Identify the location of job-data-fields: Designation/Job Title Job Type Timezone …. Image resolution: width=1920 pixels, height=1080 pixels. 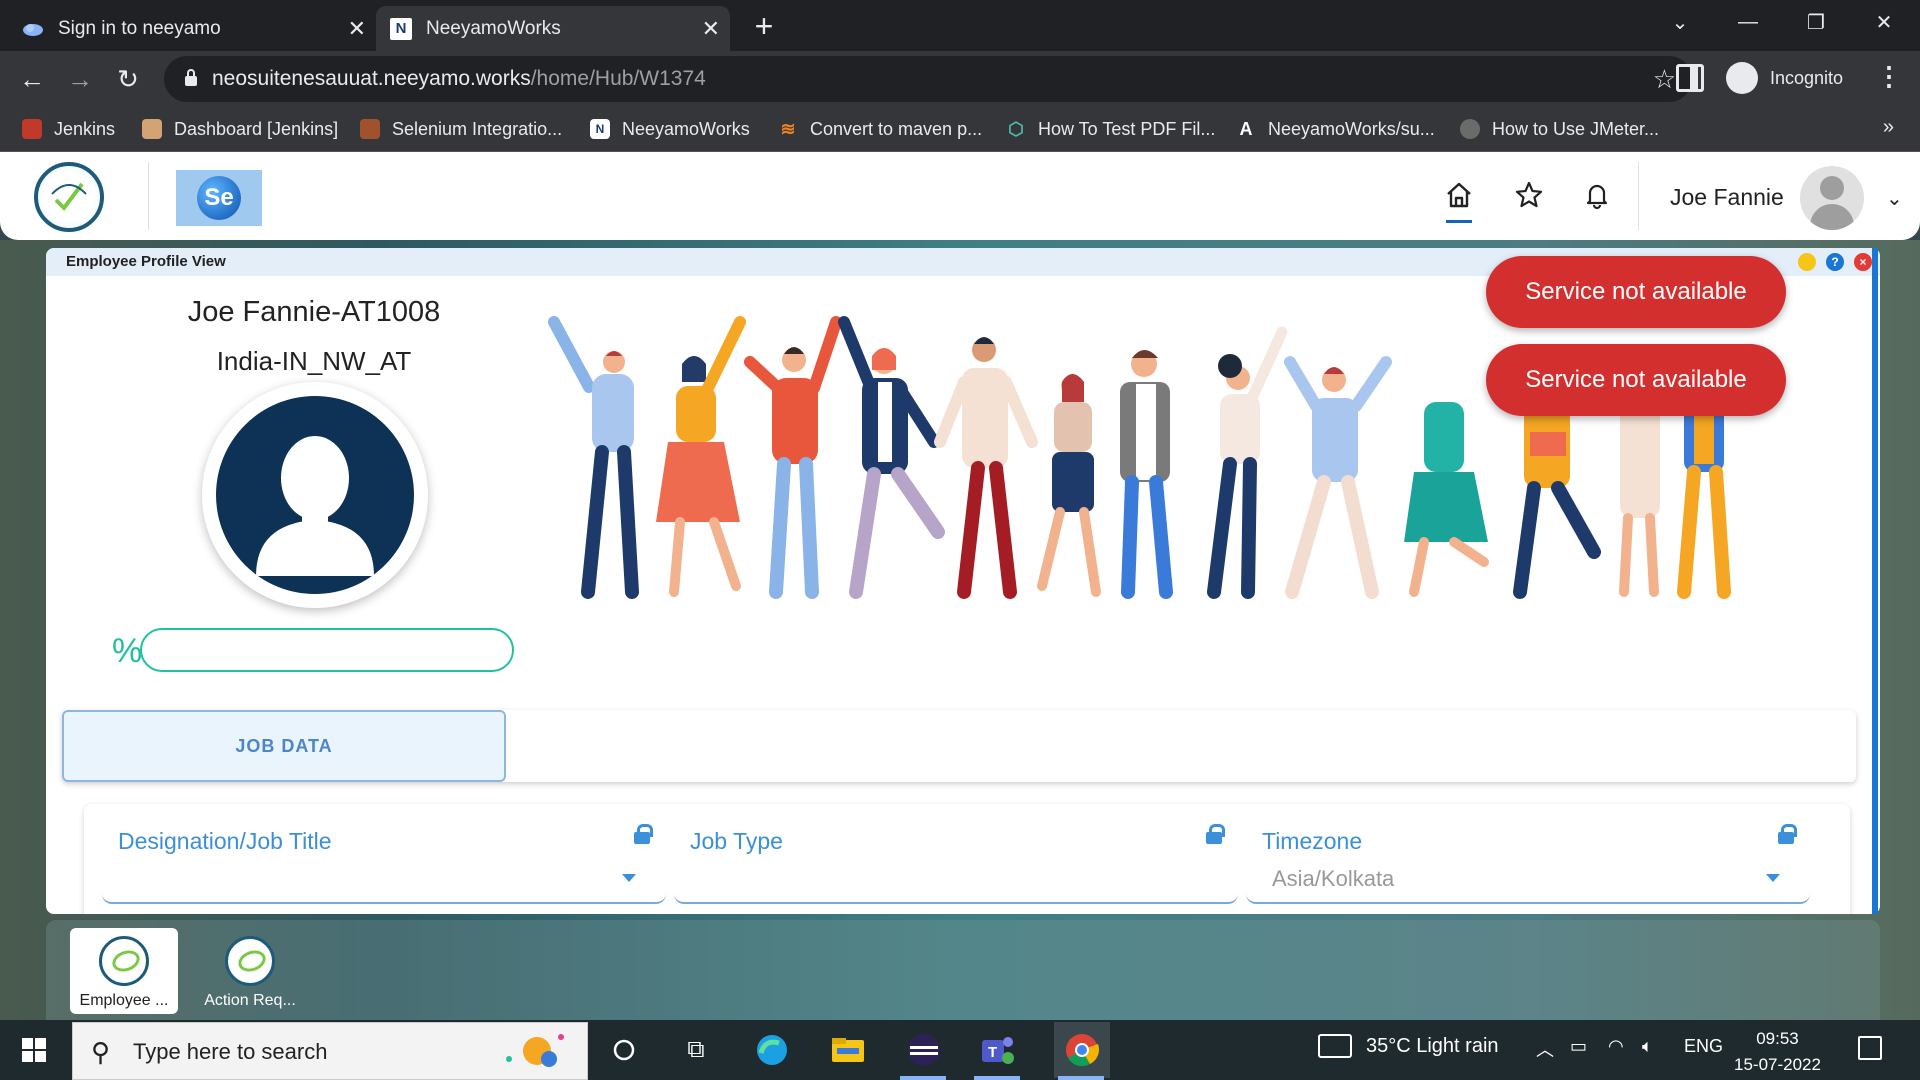
(967, 859).